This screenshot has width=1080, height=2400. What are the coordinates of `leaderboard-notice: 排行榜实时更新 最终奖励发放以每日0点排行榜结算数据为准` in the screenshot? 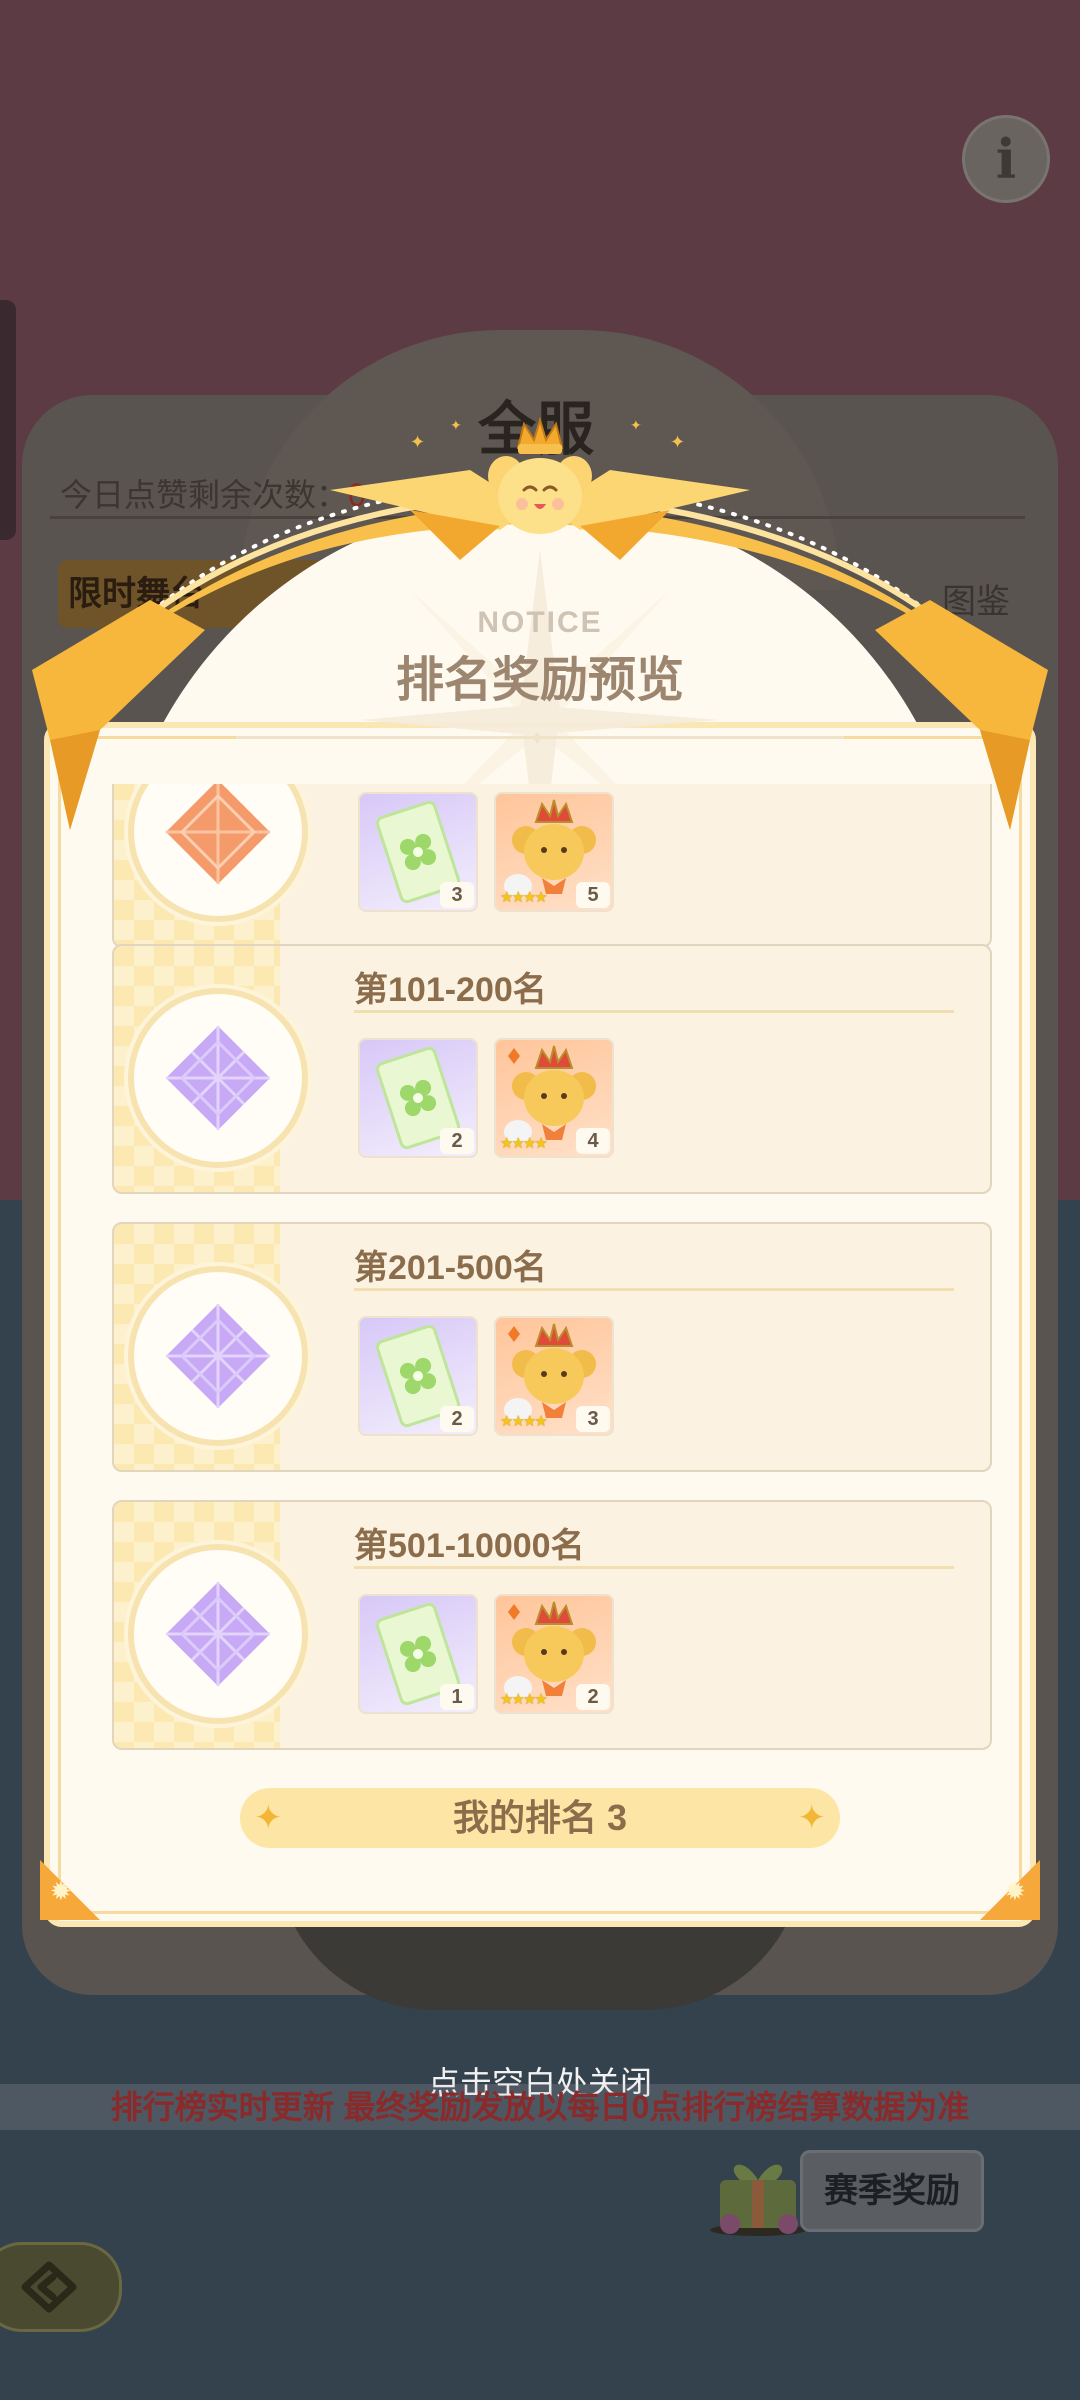 It's located at (540, 2107).